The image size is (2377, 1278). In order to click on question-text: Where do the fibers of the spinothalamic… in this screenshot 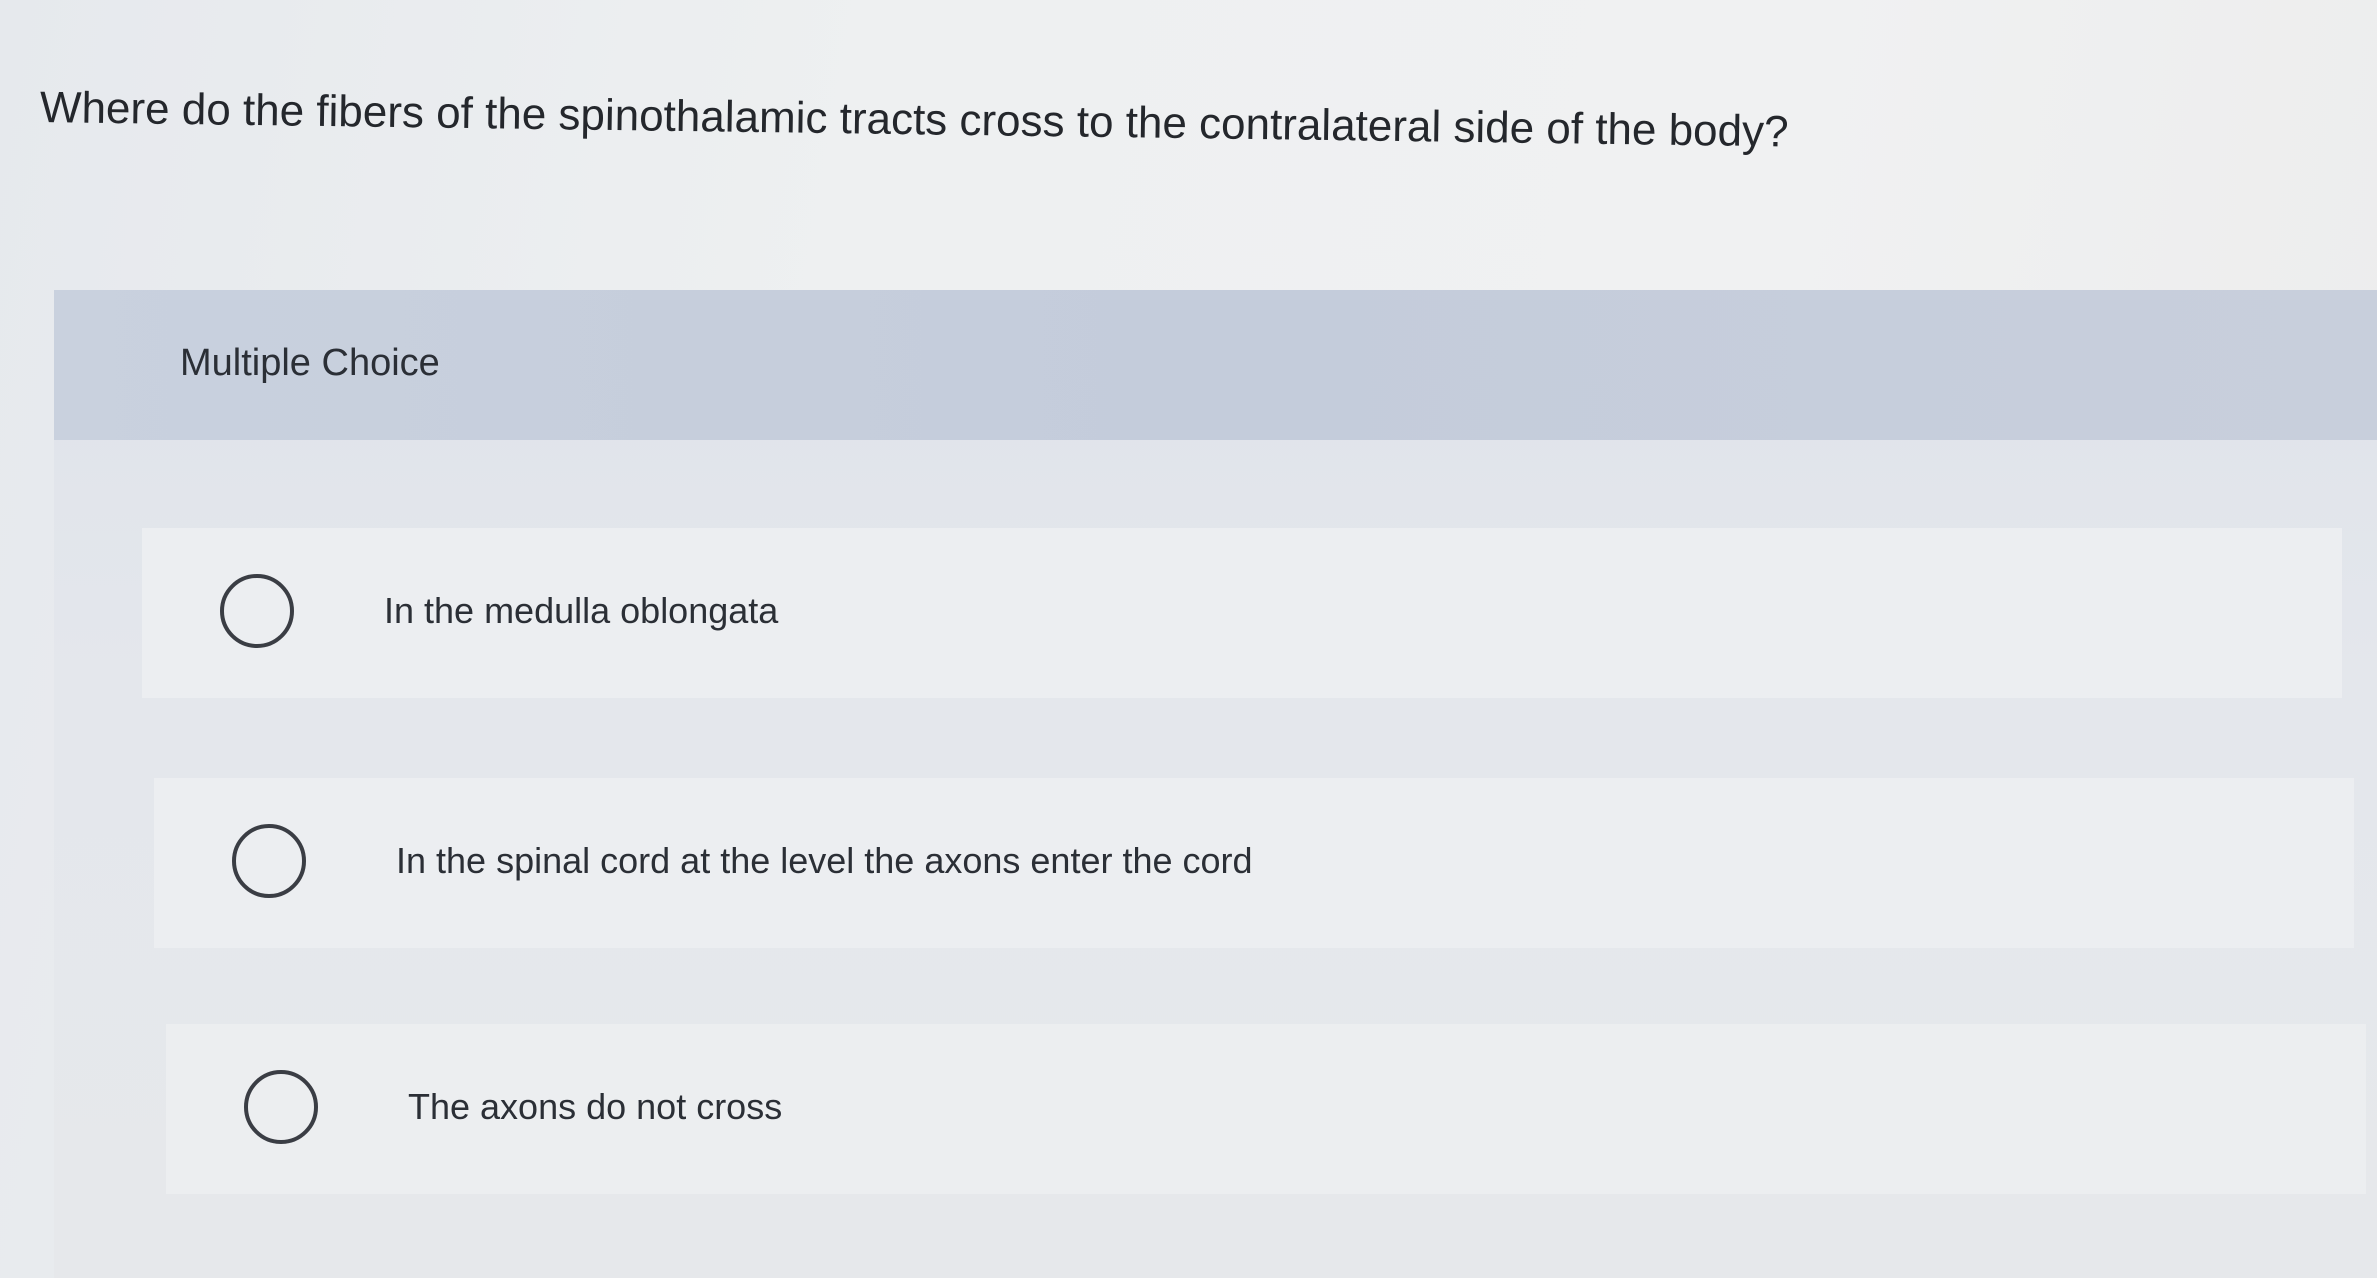, I will do `click(914, 120)`.